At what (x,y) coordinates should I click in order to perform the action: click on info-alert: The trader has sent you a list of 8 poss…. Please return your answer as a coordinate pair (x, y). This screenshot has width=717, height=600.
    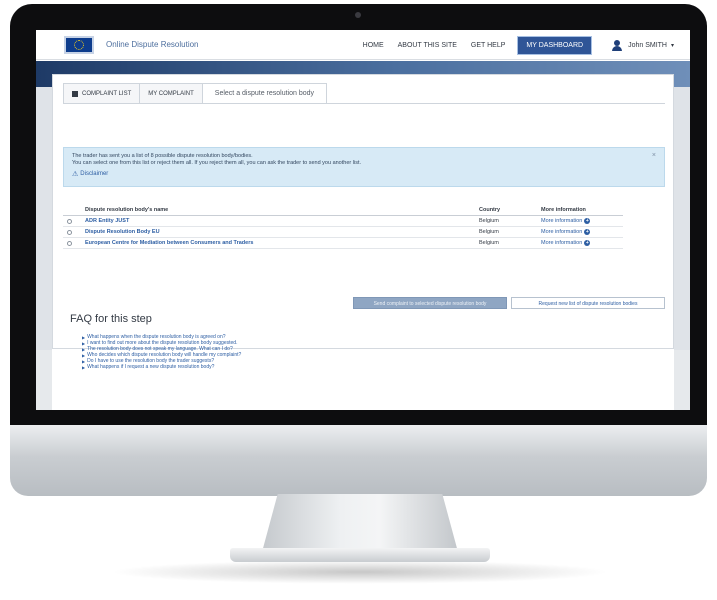
    Looking at the image, I should click on (364, 167).